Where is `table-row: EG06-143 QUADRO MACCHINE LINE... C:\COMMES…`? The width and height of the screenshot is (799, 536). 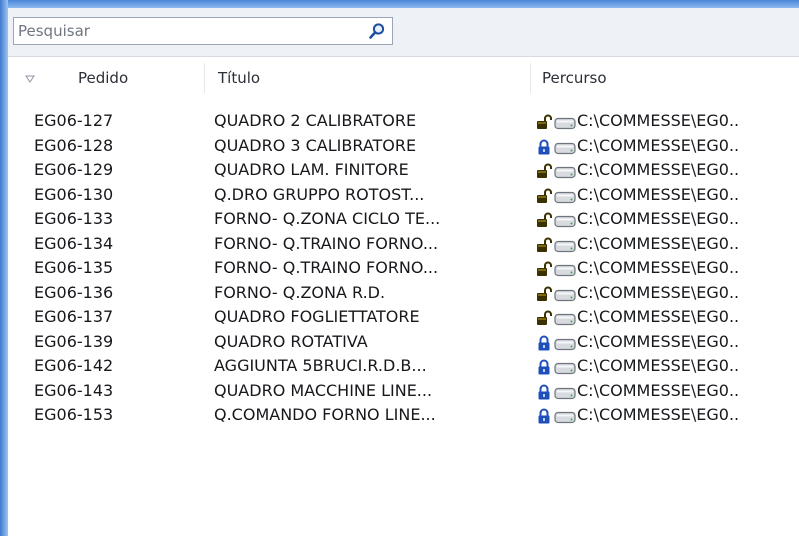 table-row: EG06-143 QUADRO MACCHINE LINE... C:\COMMES… is located at coordinates (403, 391).